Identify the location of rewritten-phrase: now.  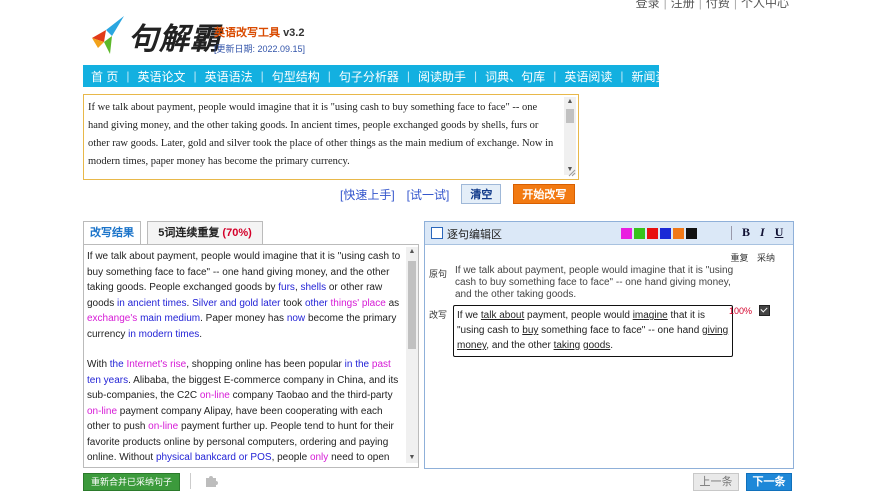
(296, 318).